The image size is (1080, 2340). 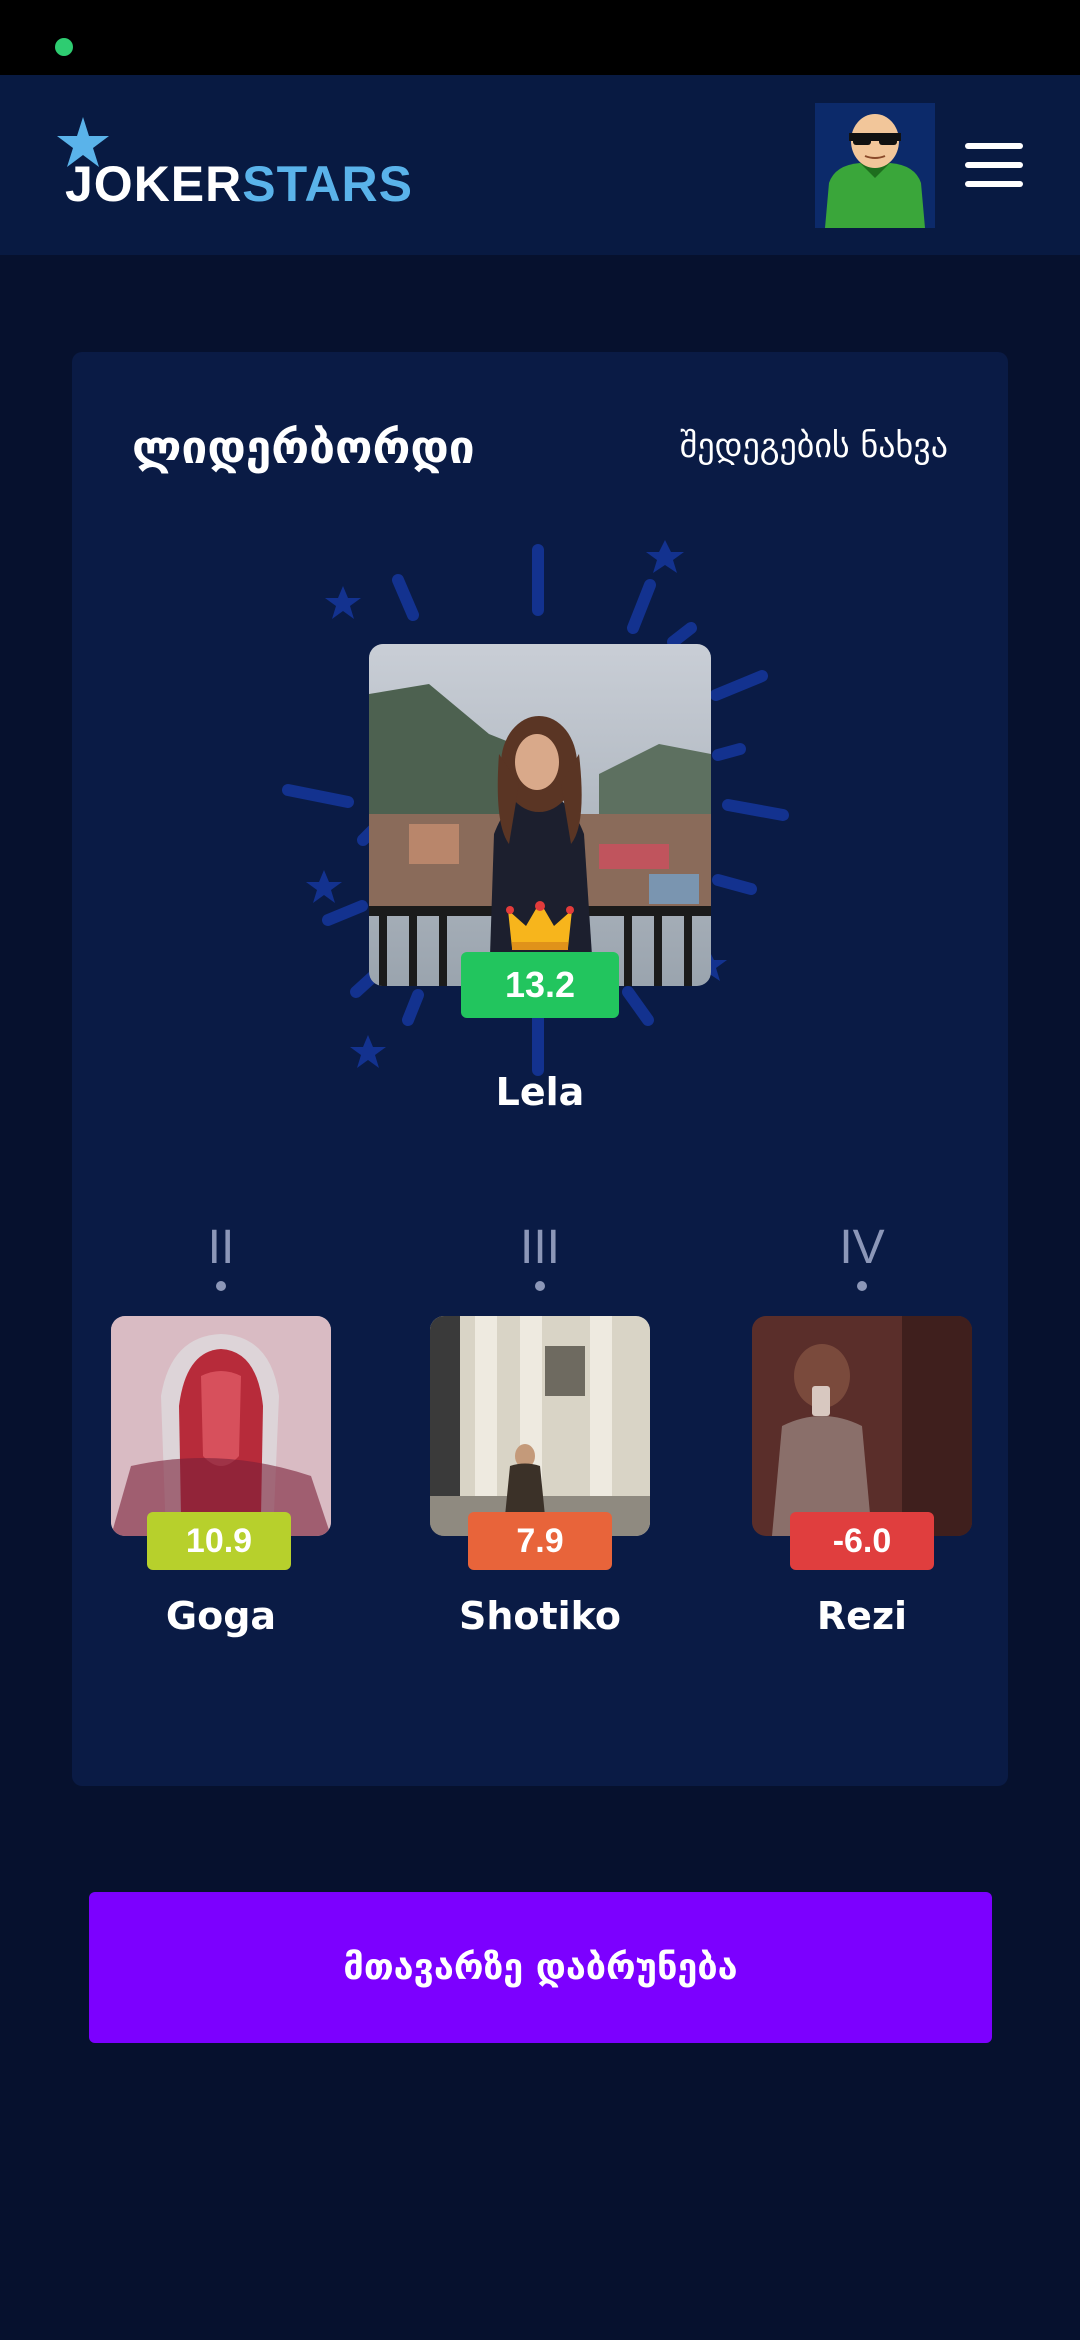 I want to click on player-name: Rezi, so click(x=862, y=1616).